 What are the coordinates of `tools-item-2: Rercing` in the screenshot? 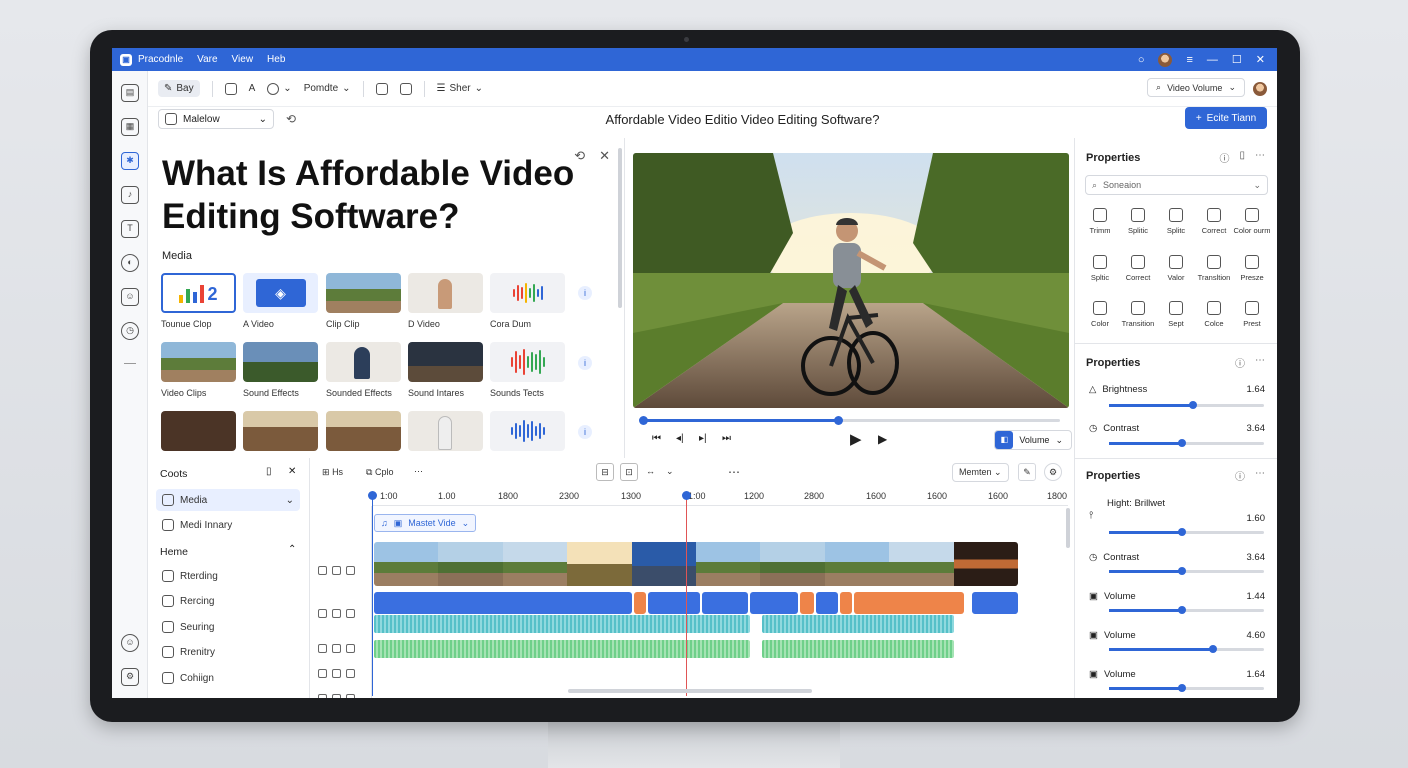 It's located at (228, 601).